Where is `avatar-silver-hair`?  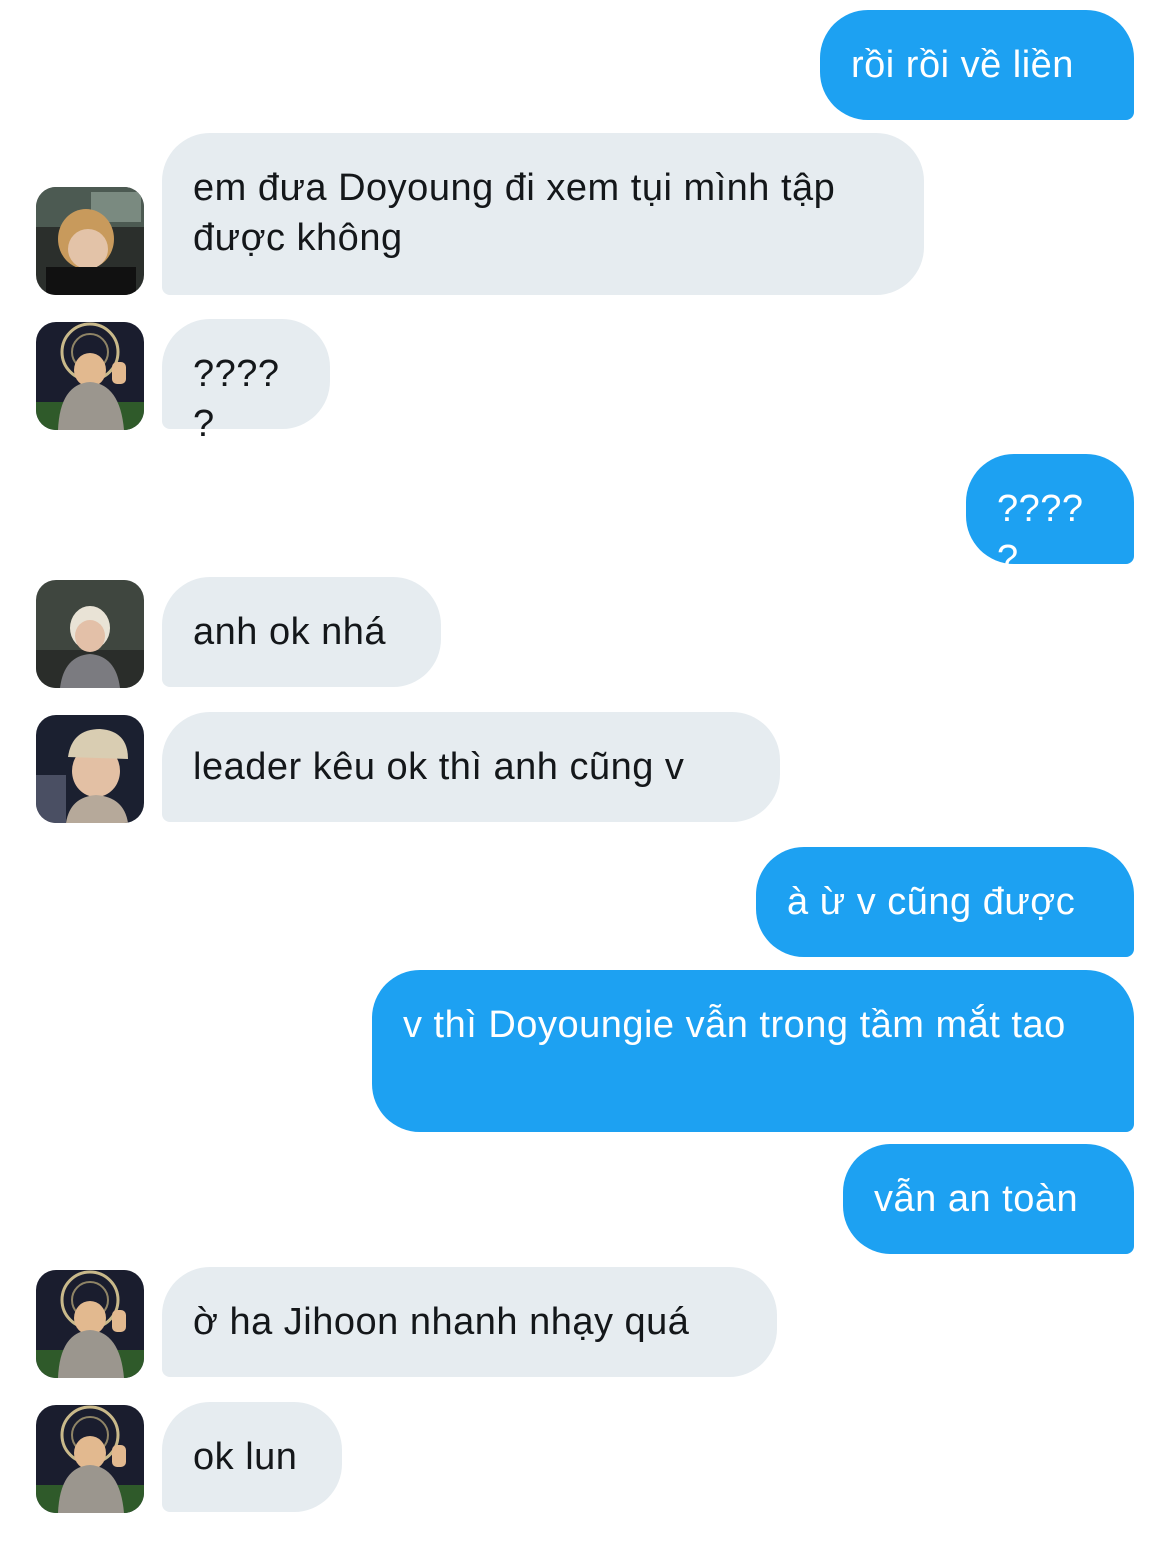
avatar-silver-hair is located at coordinates (90, 634).